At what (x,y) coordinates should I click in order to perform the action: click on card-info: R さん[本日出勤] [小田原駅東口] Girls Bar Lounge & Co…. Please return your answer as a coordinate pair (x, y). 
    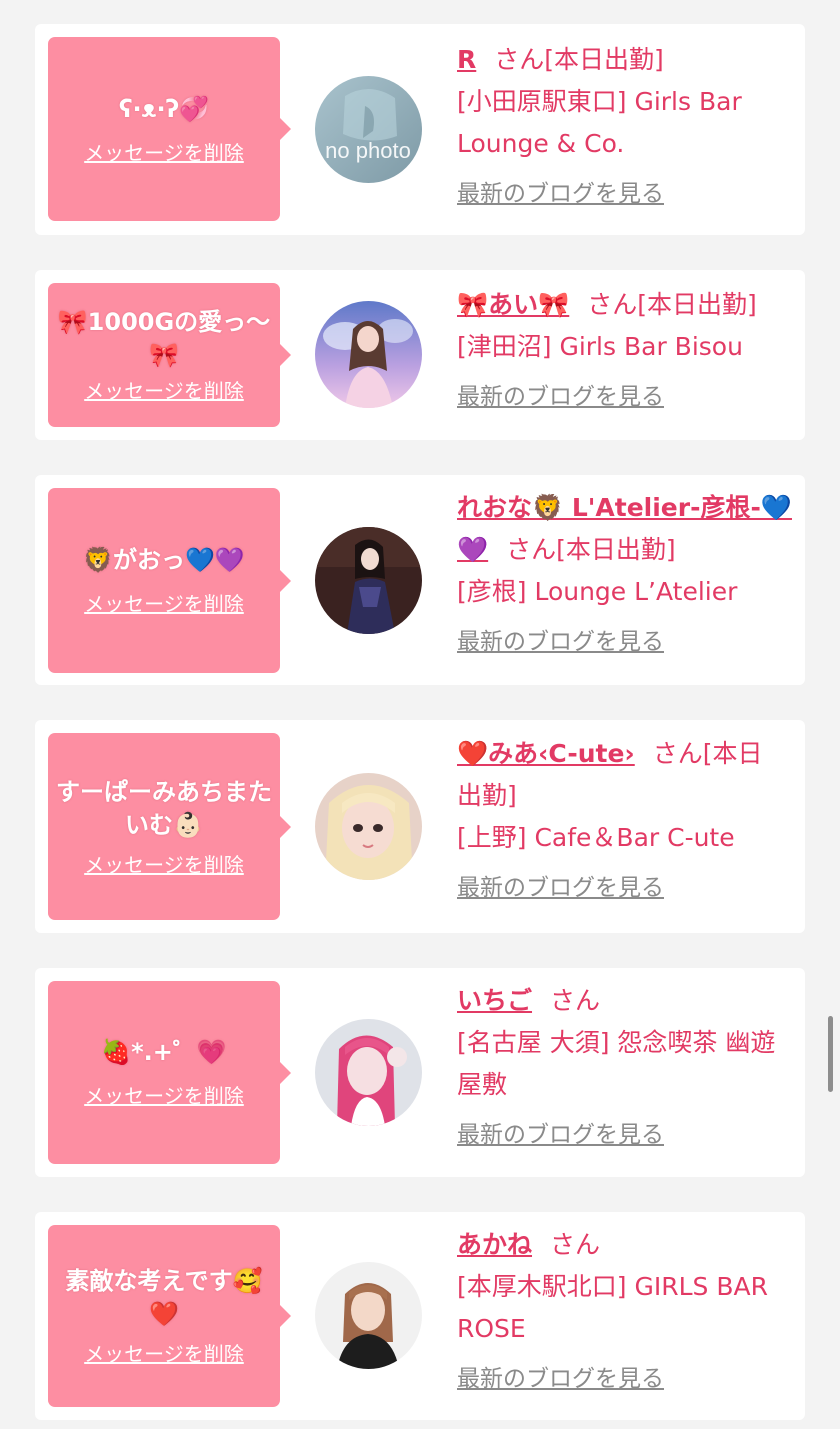
    Looking at the image, I should click on (627, 125).